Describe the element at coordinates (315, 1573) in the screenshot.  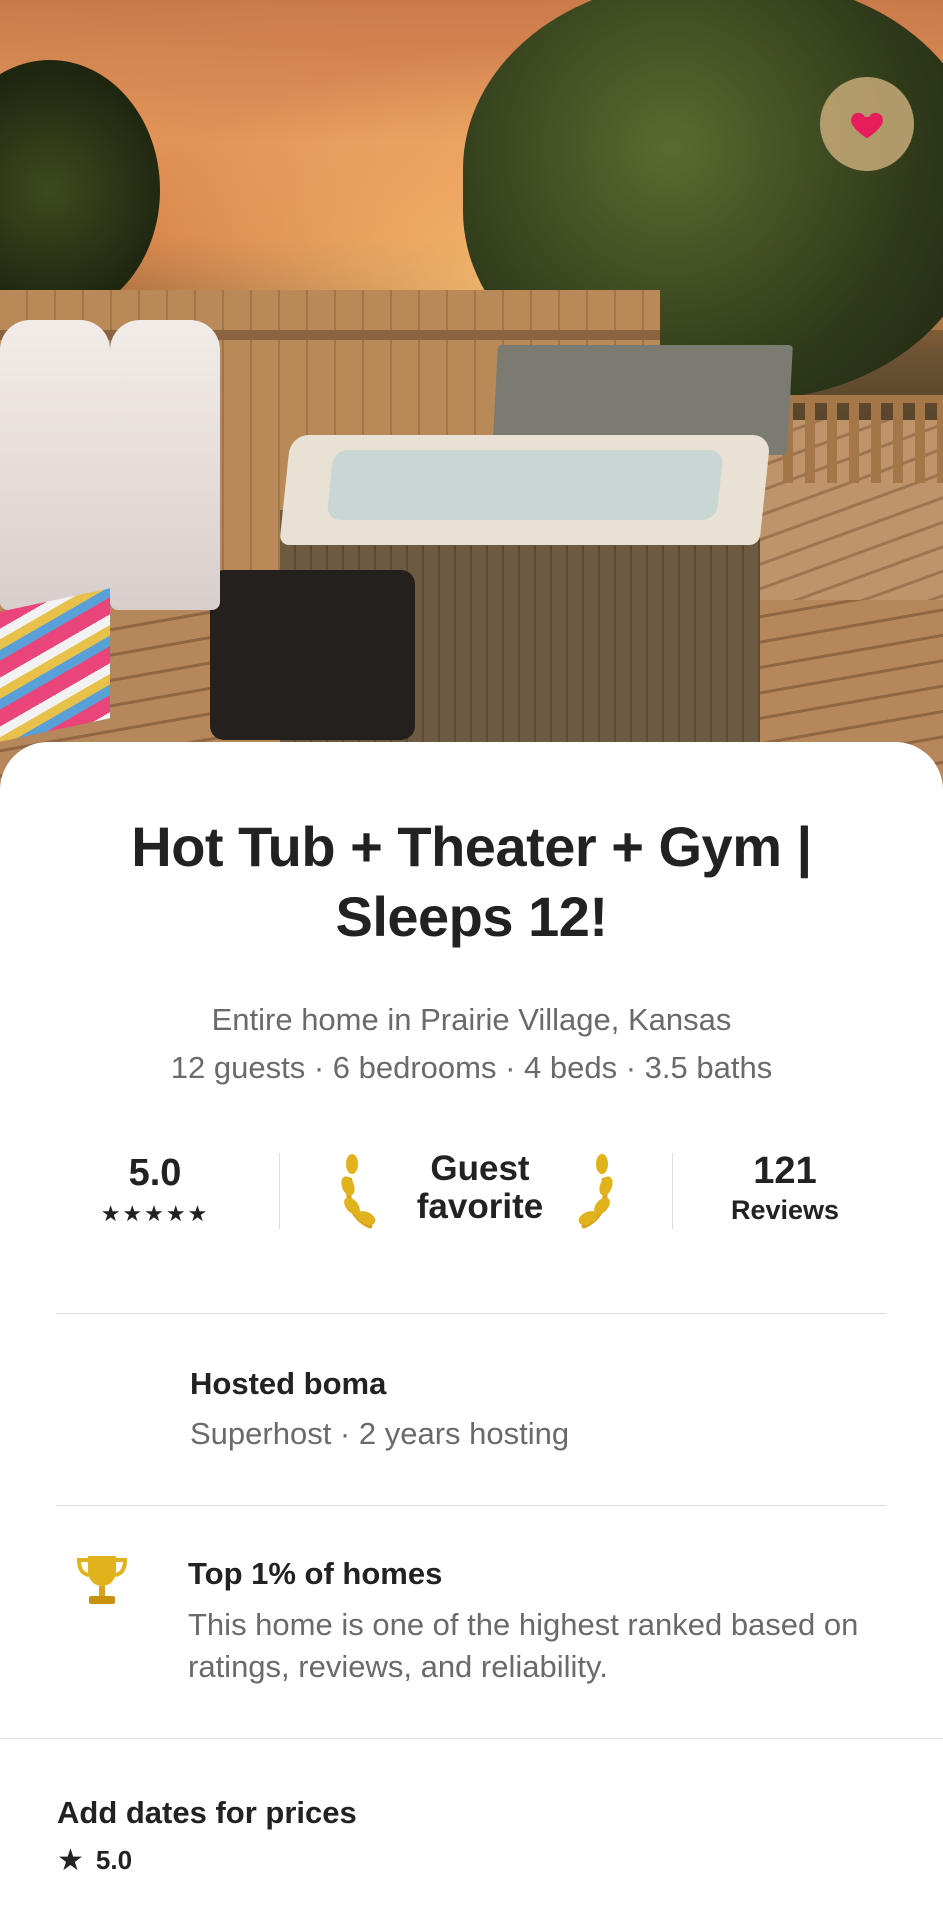
I see `highlight-title: Top 1% of homes` at that location.